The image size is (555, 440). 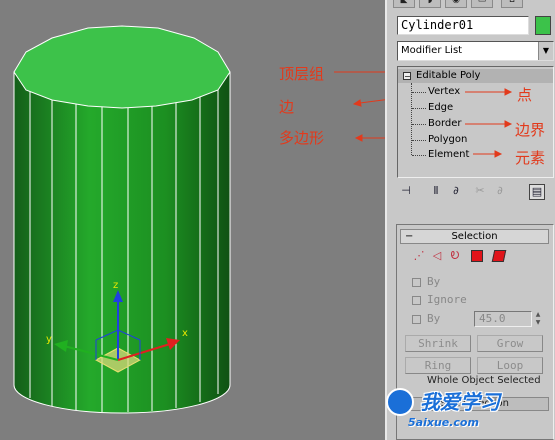 What do you see at coordinates (443, 422) in the screenshot?
I see `watermark-url: 5aixue.com` at bounding box center [443, 422].